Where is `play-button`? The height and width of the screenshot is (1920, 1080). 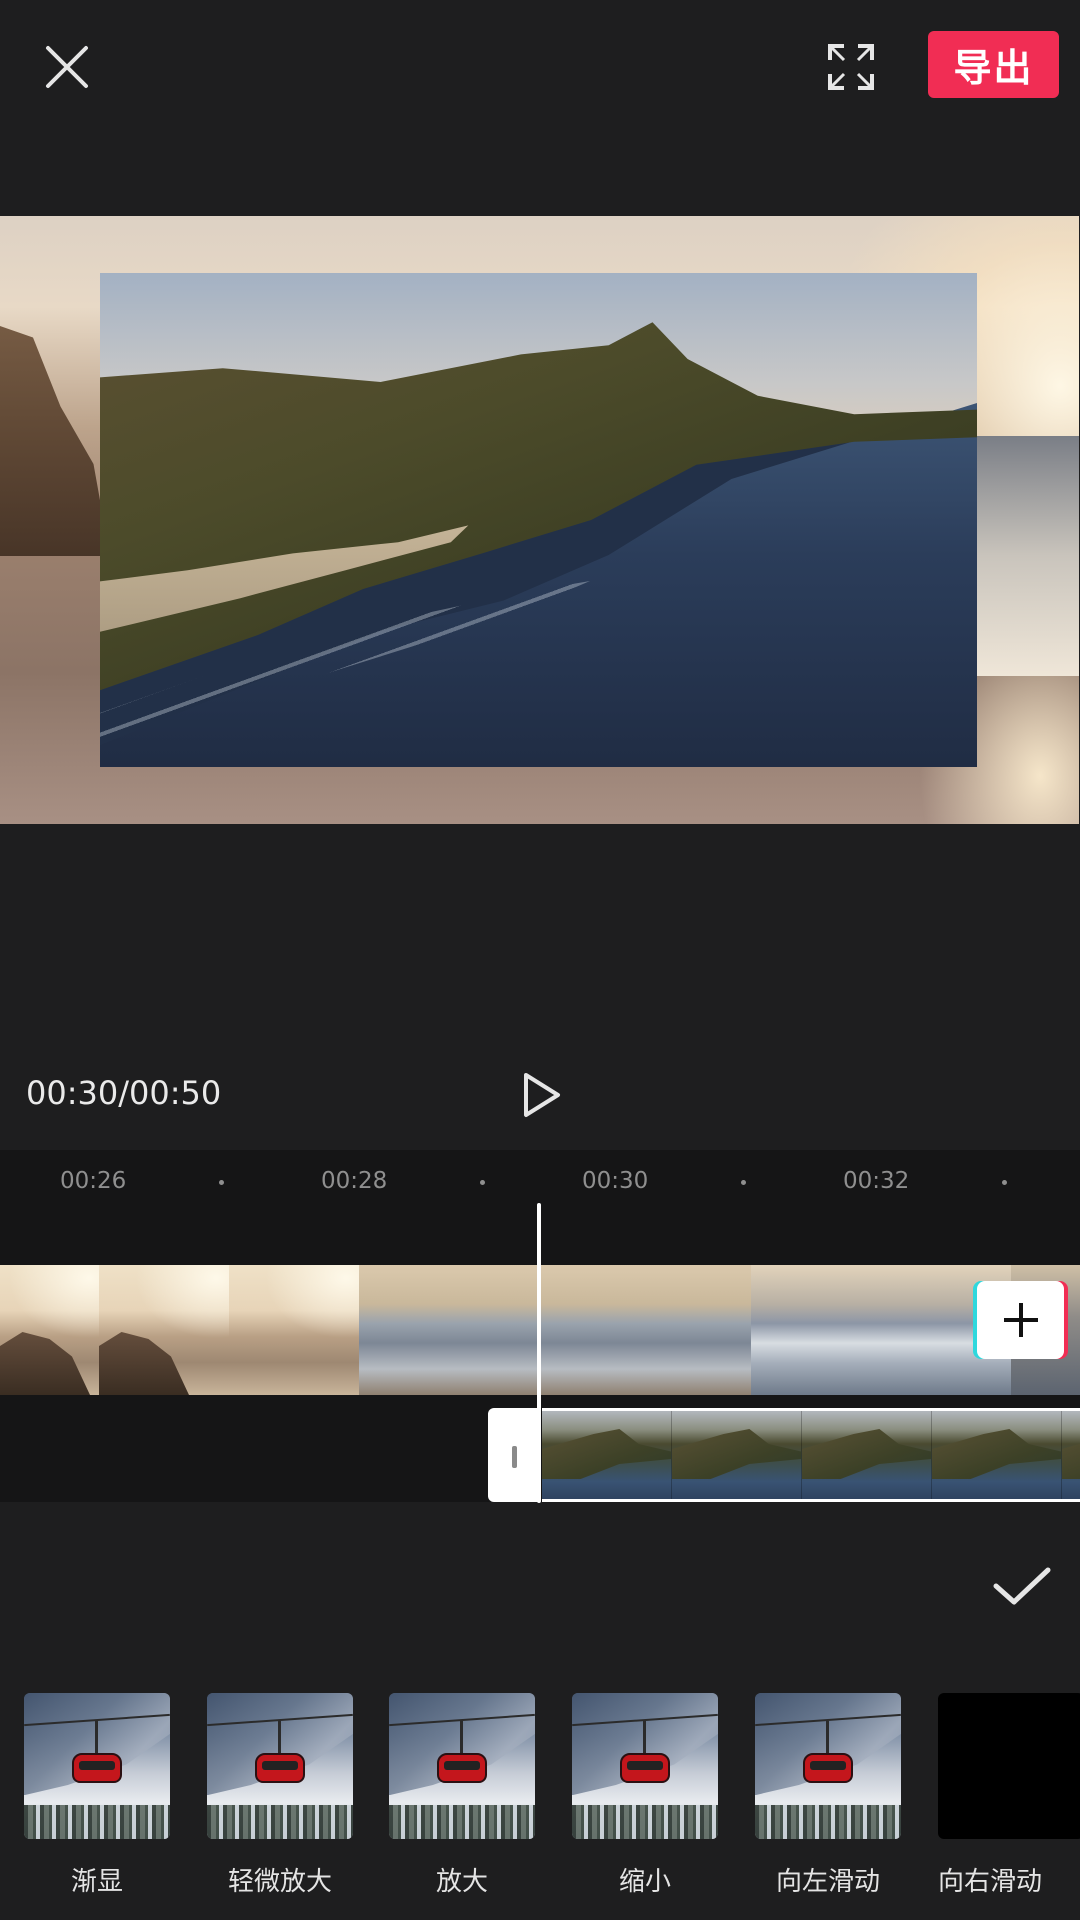
play-button is located at coordinates (542, 1095).